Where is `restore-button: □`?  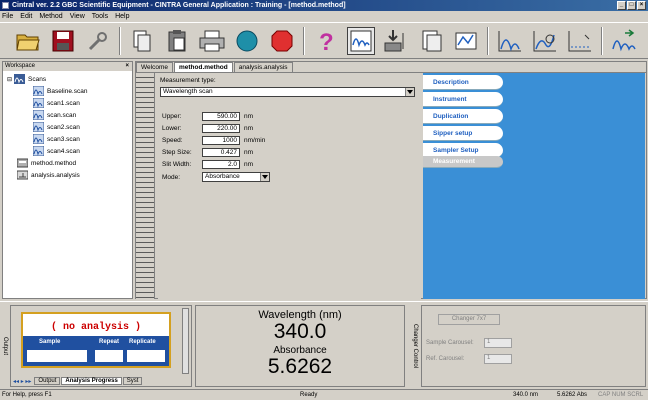 restore-button: □ is located at coordinates (631, 5).